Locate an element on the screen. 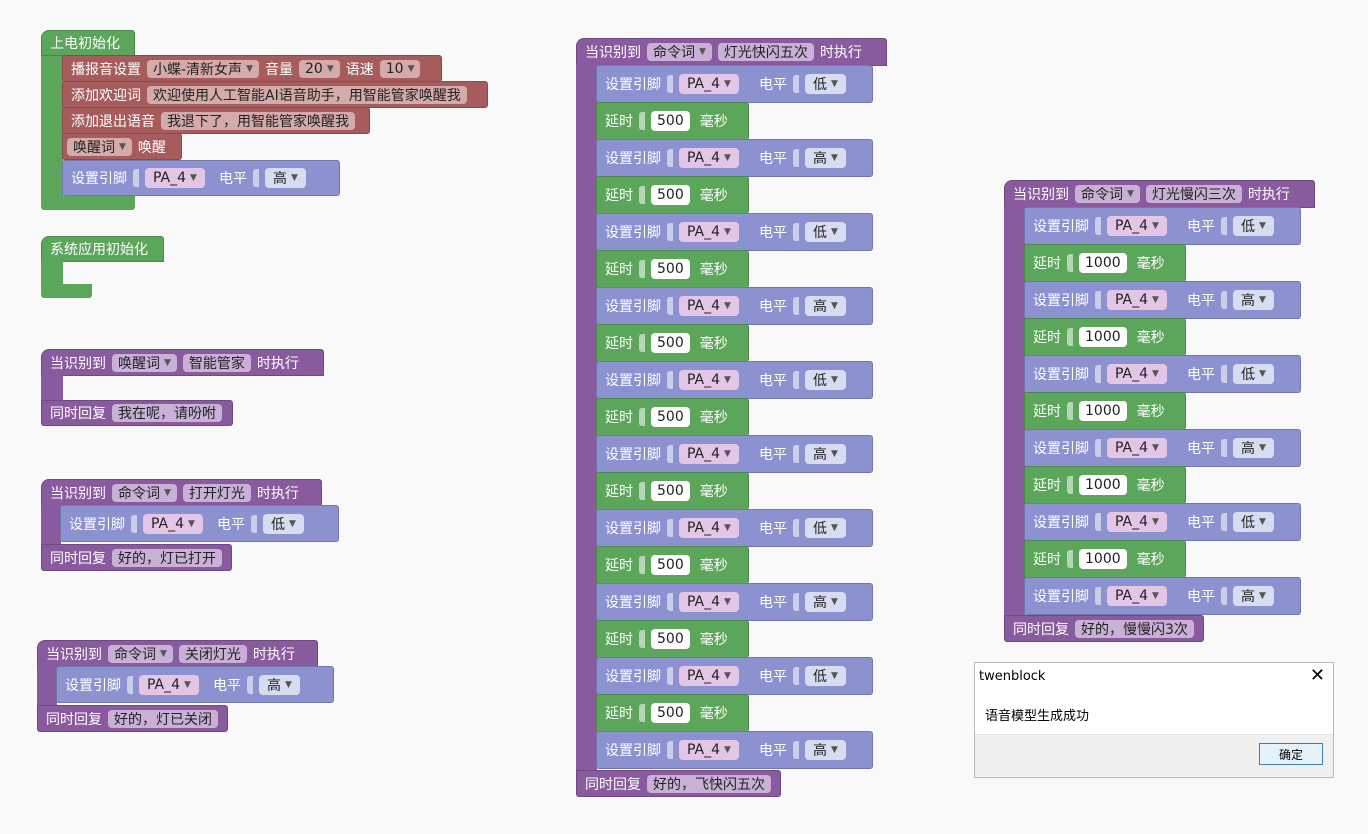 The height and width of the screenshot is (834, 1368). on-fast-reply-block: 同时回复 好的，飞快闪五次 is located at coordinates (678, 783).